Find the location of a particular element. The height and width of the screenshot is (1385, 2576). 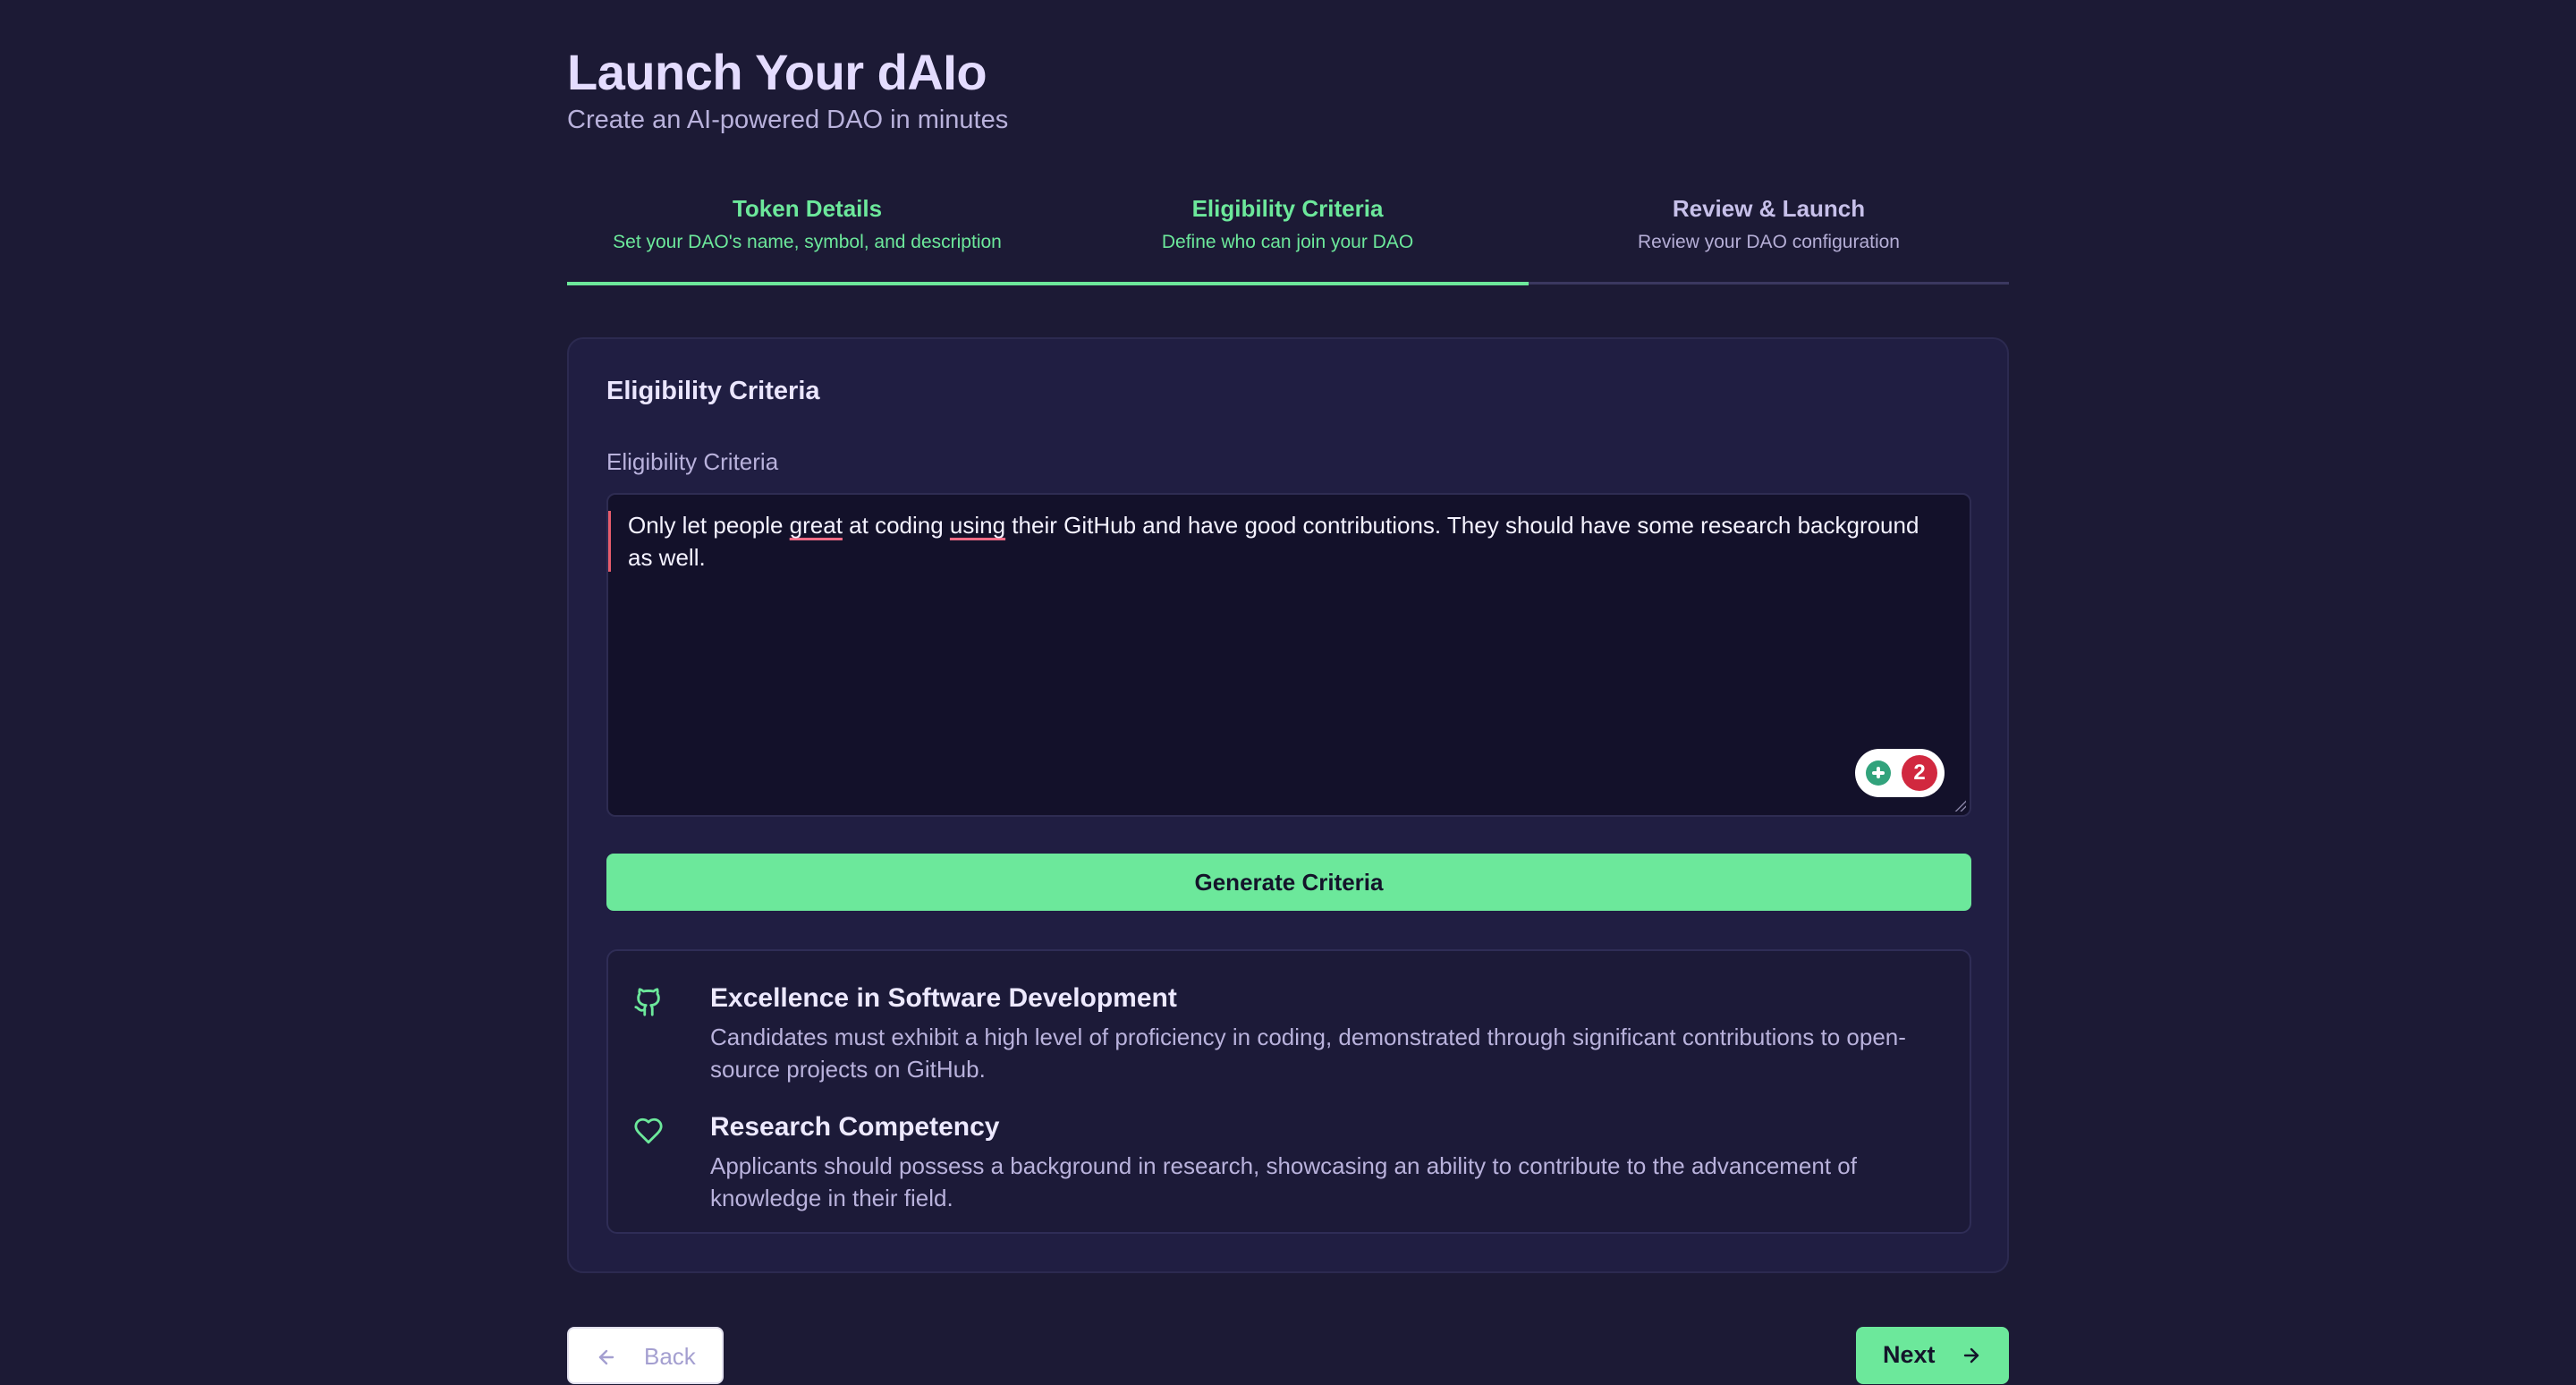

eligibility-field-label: Eligibility Criteria is located at coordinates (692, 461).